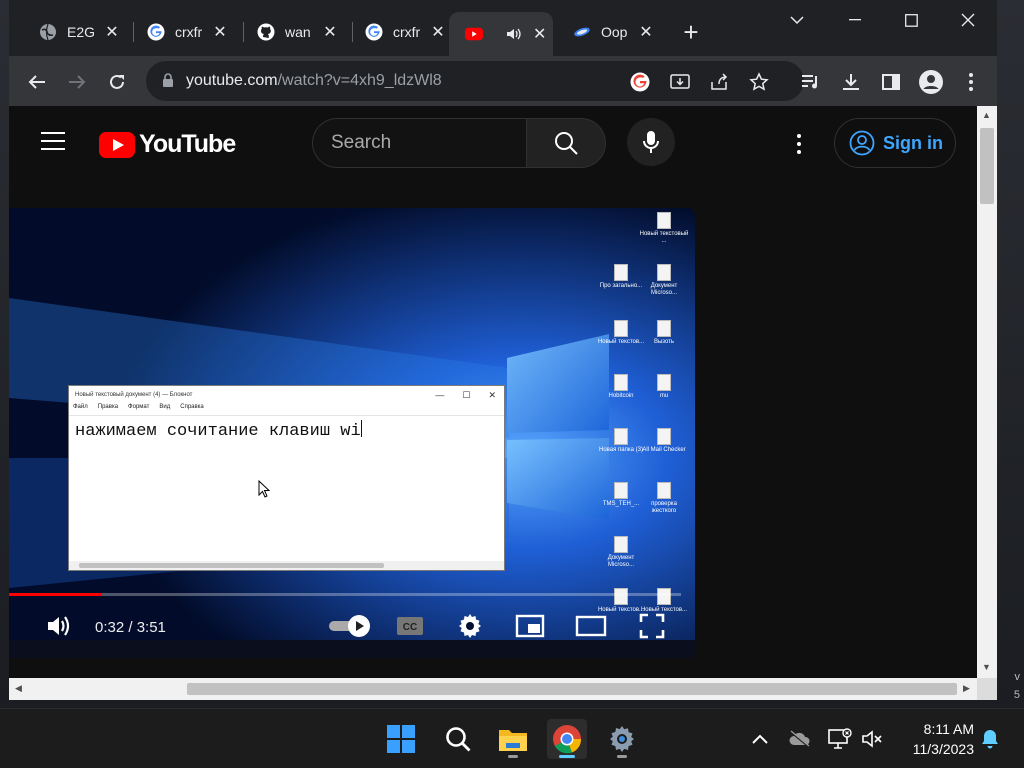 This screenshot has width=1024, height=768. I want to click on time-display: 0:32 / 3:51, so click(130, 627).